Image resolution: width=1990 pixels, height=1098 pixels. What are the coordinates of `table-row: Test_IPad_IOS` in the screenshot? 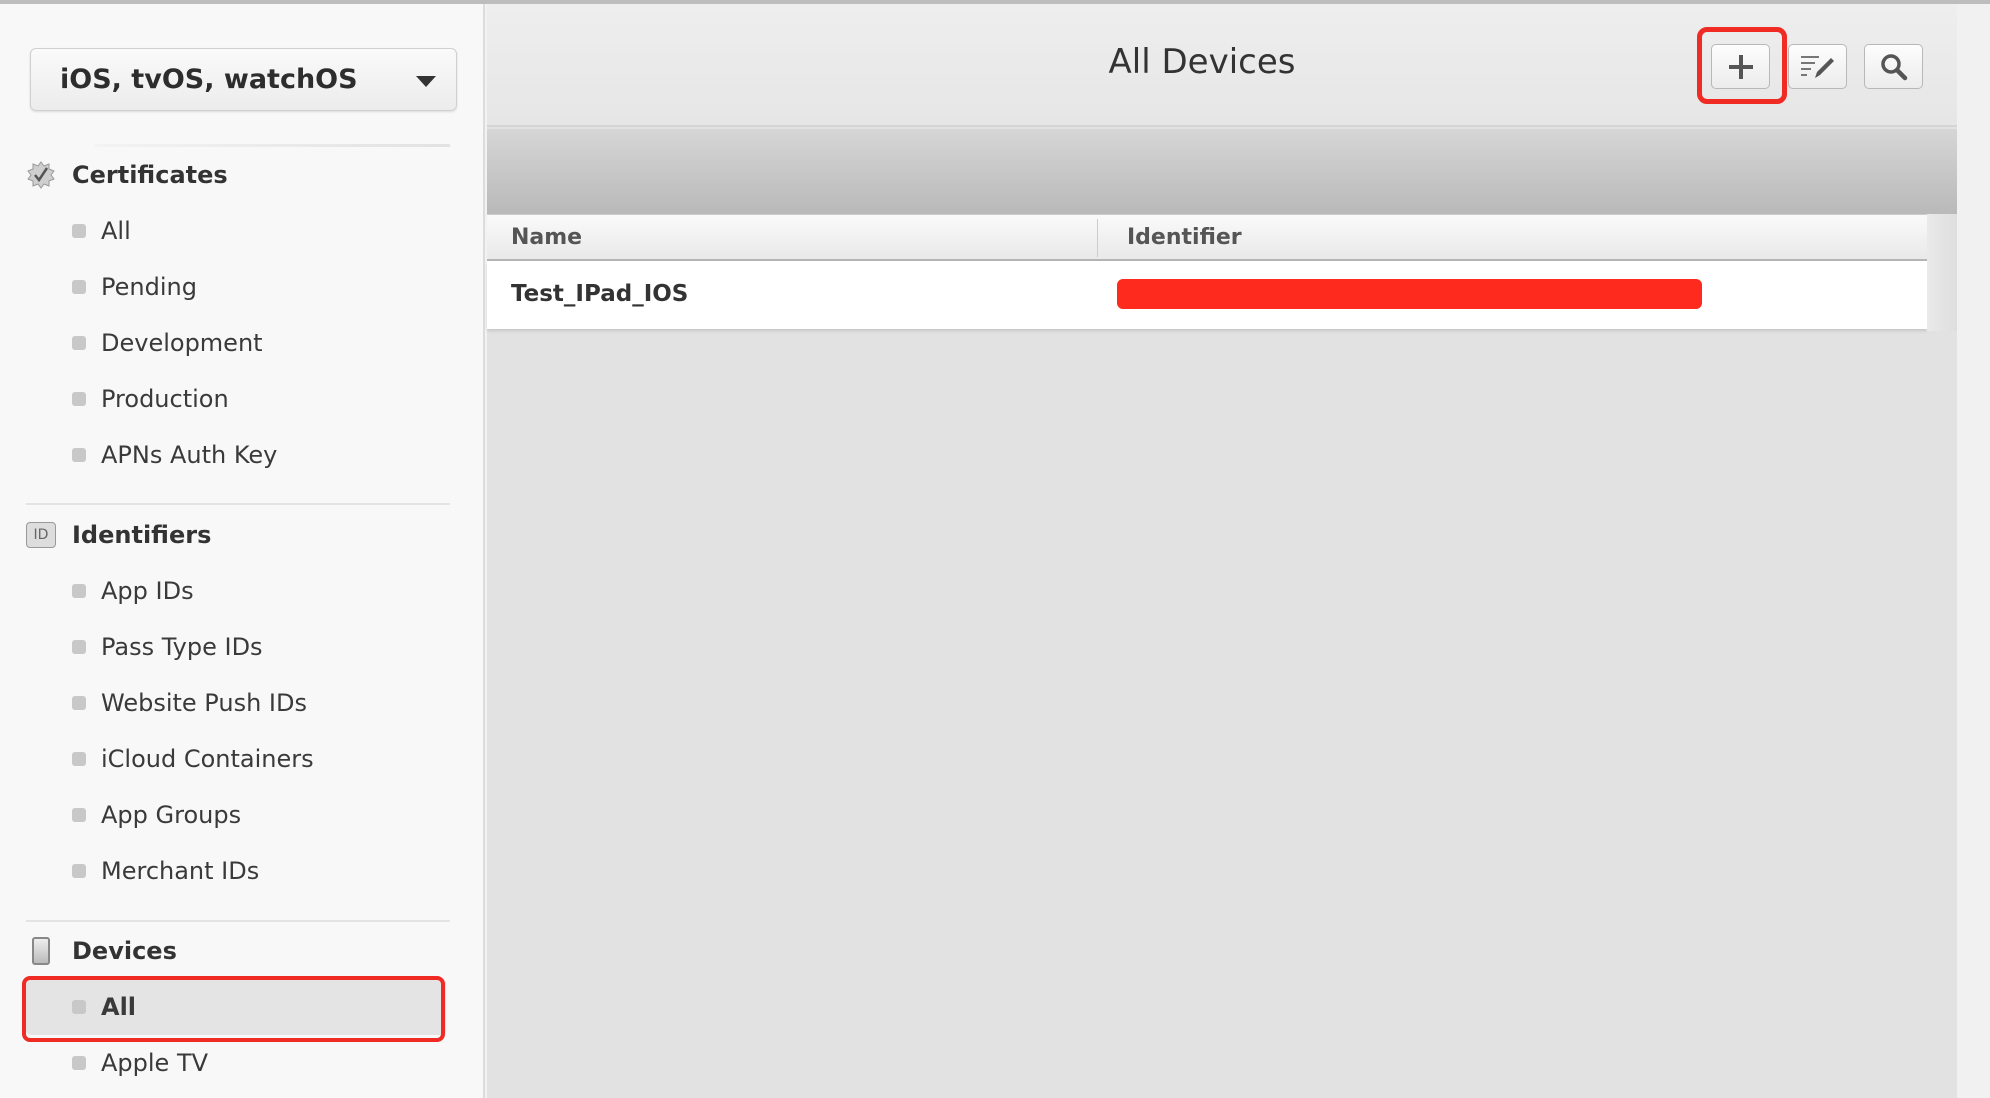 It's located at (1207, 295).